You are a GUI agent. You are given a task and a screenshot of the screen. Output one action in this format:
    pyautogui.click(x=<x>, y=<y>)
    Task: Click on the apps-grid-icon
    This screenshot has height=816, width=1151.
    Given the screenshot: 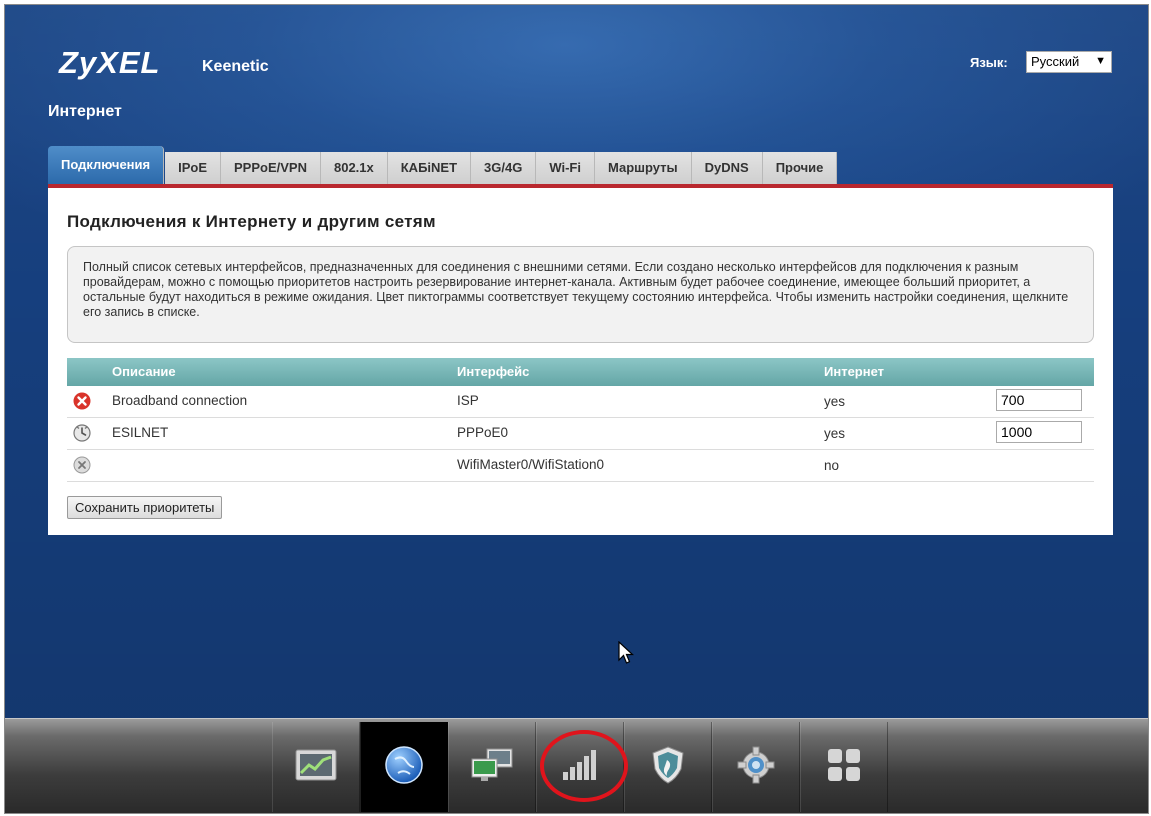 What is the action you would take?
    pyautogui.click(x=844, y=767)
    